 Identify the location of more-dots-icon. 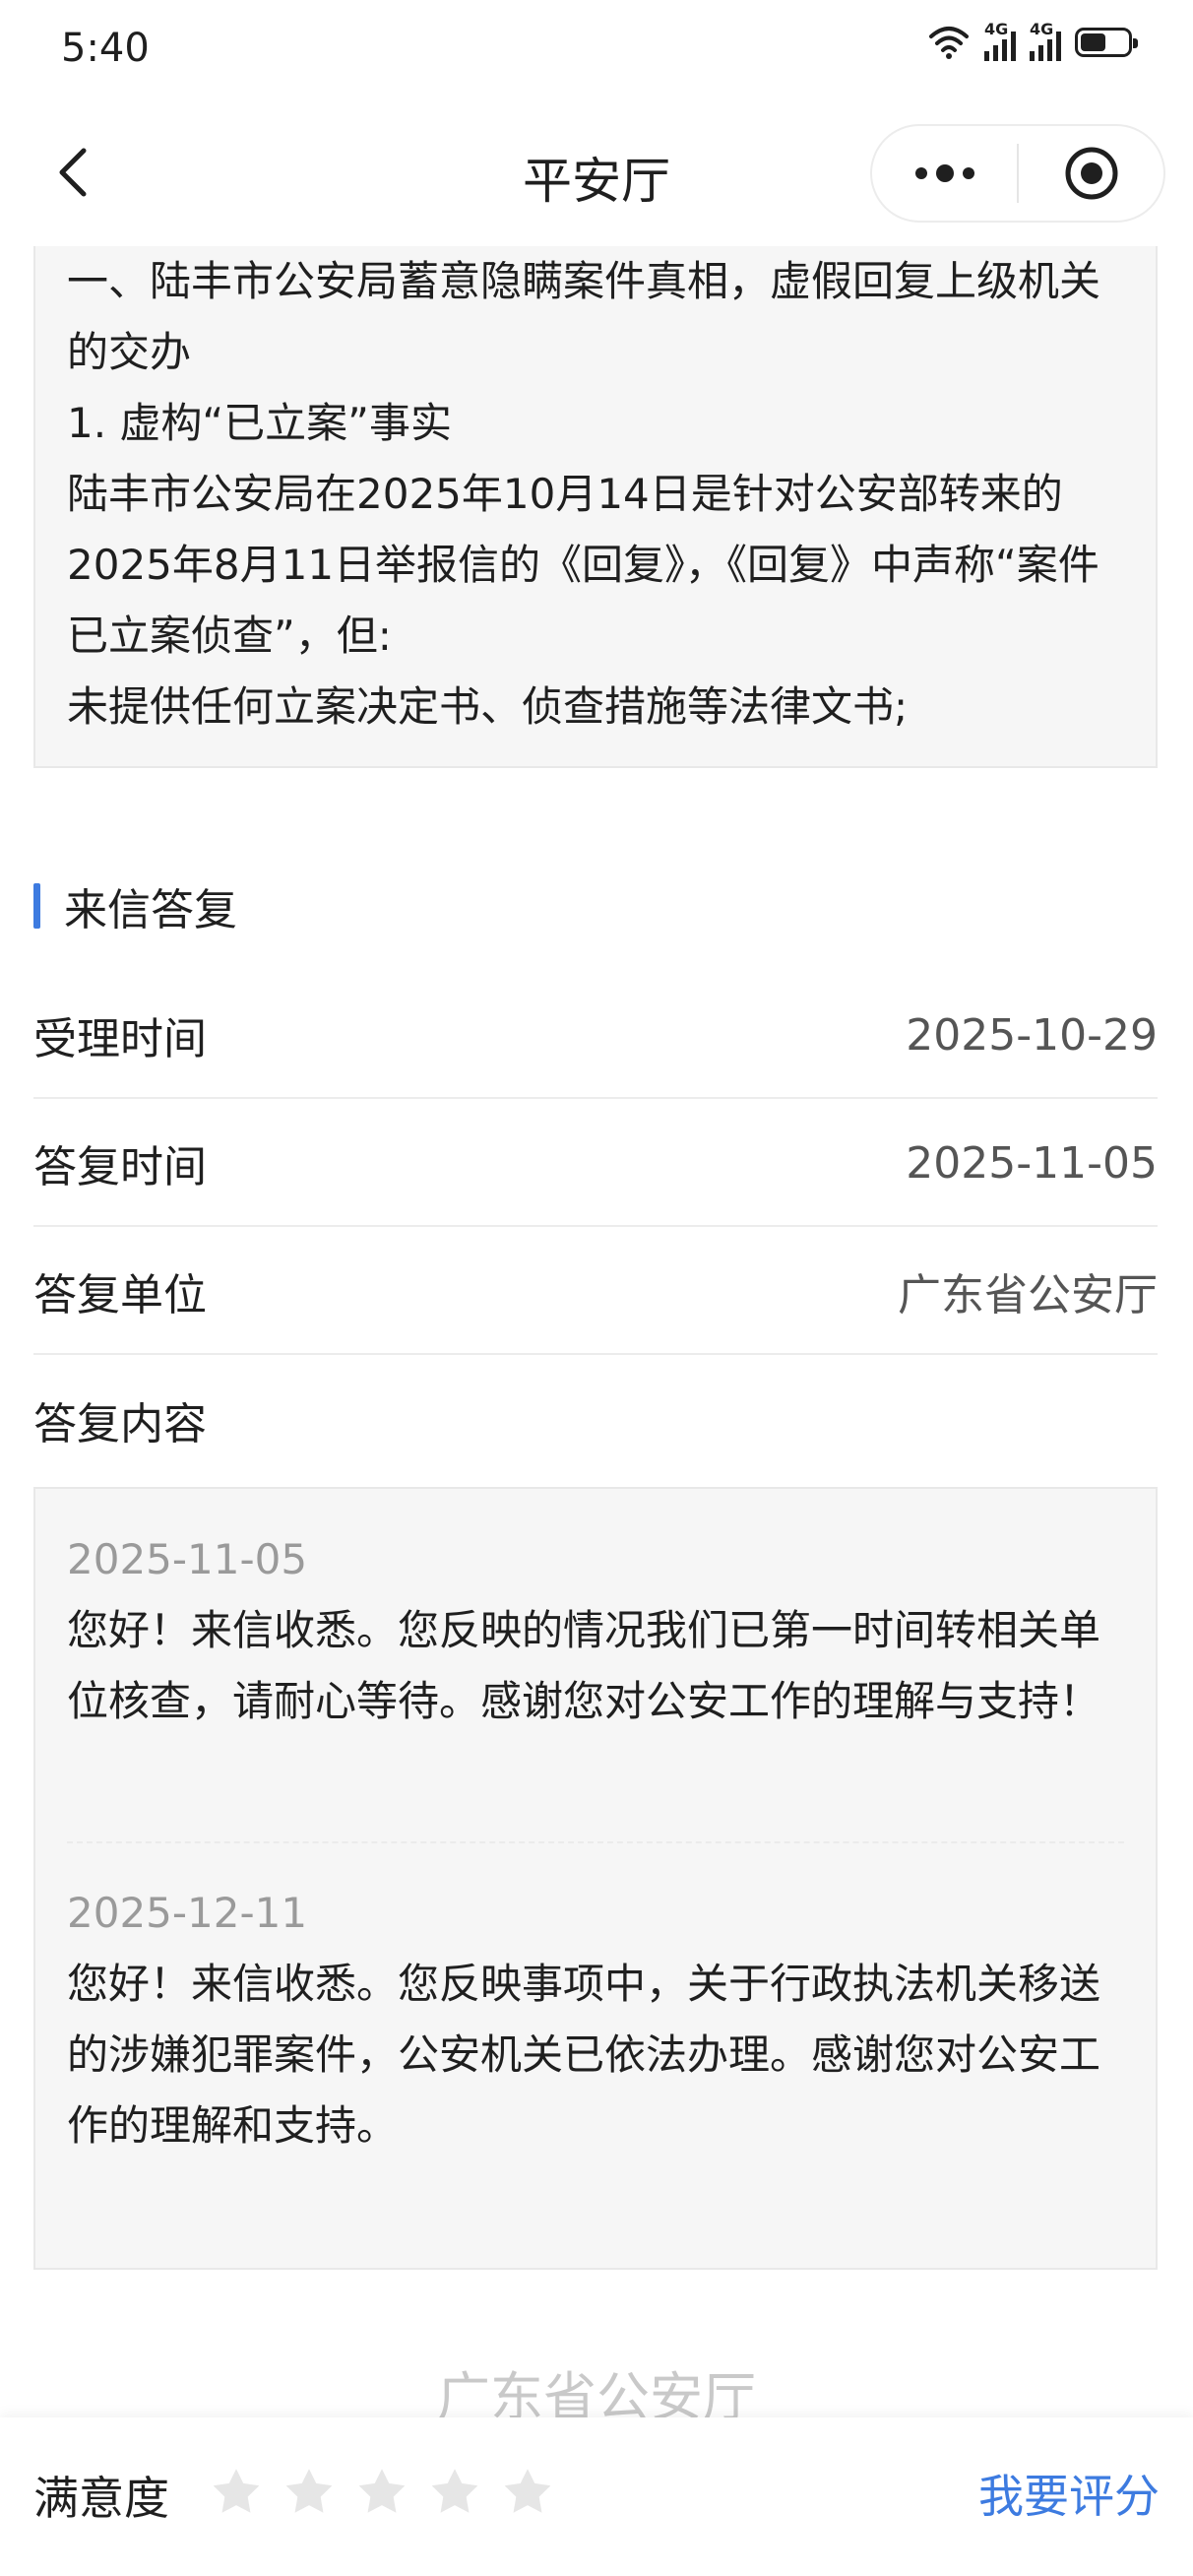
(944, 173).